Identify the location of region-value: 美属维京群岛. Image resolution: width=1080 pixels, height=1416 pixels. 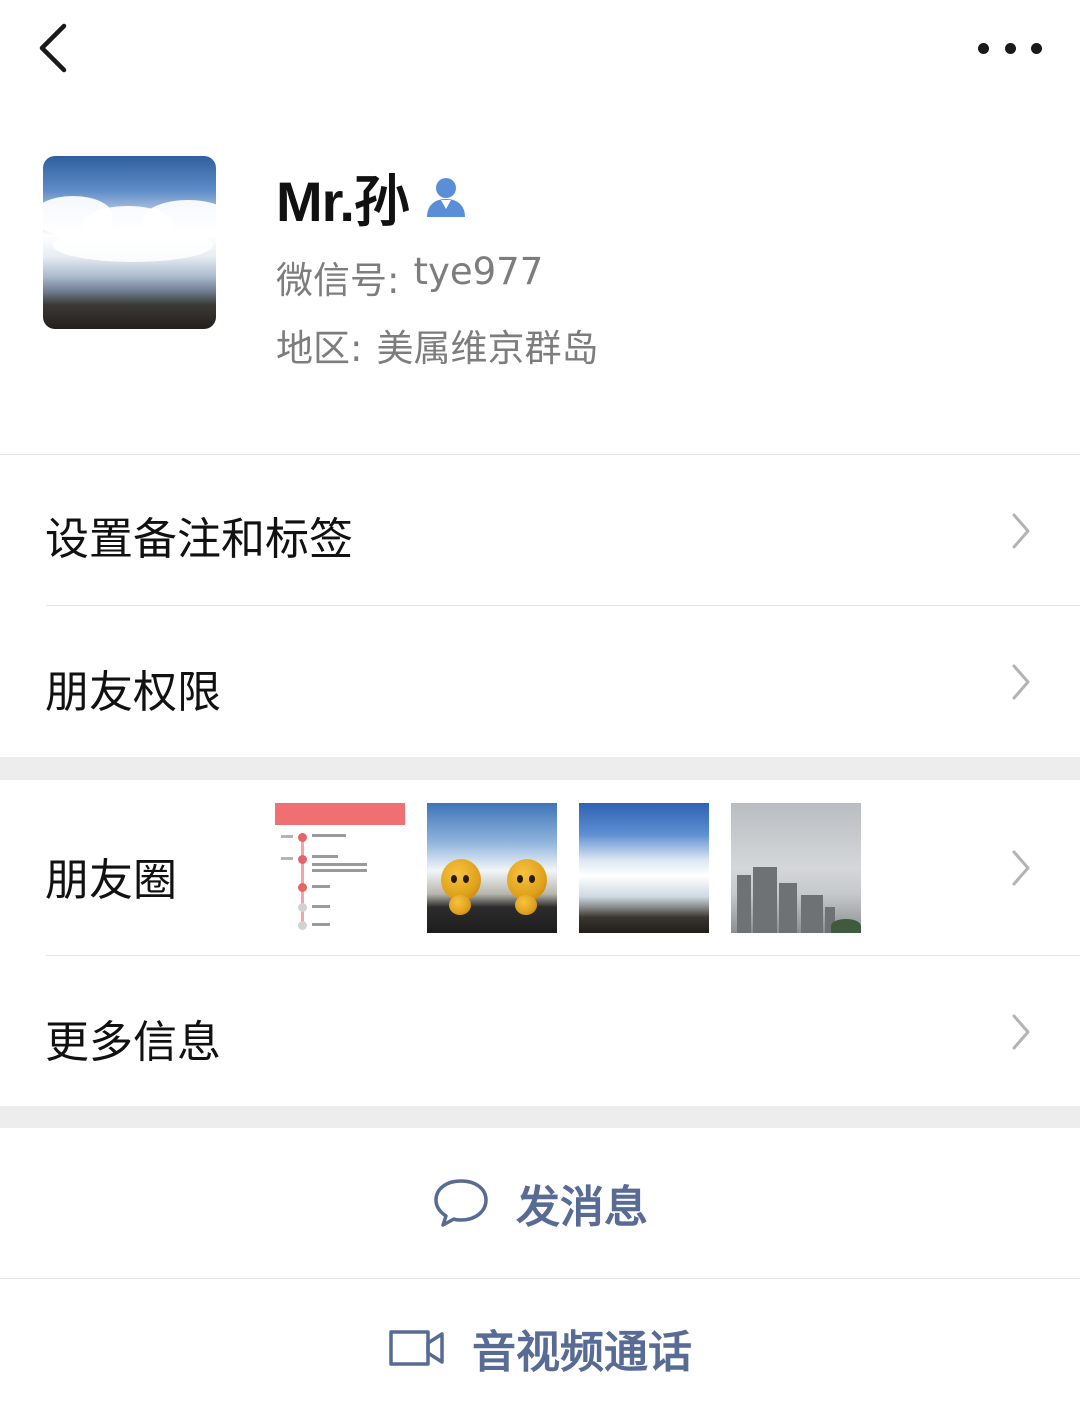
(487, 348).